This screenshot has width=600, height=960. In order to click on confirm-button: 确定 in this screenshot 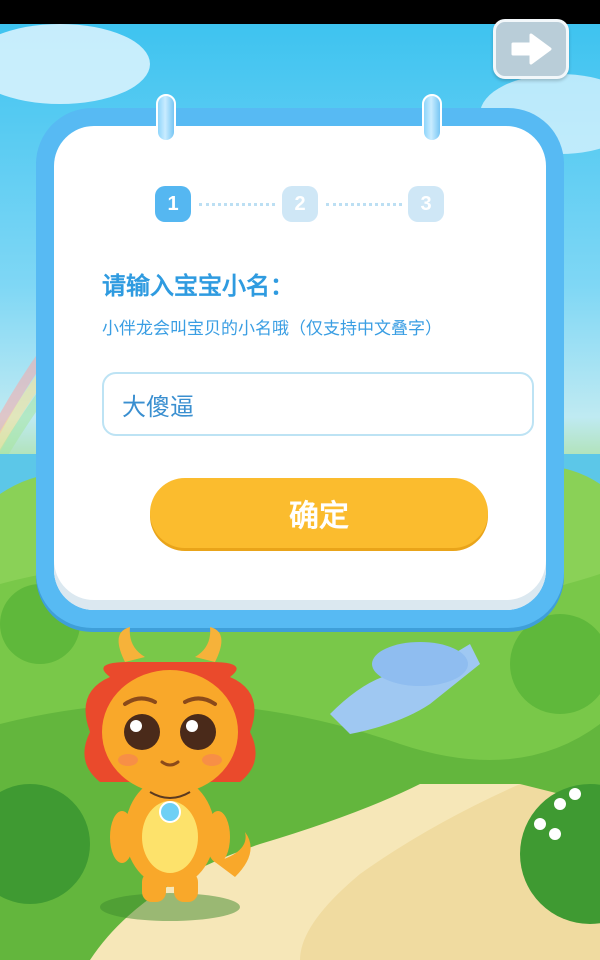, I will do `click(319, 513)`.